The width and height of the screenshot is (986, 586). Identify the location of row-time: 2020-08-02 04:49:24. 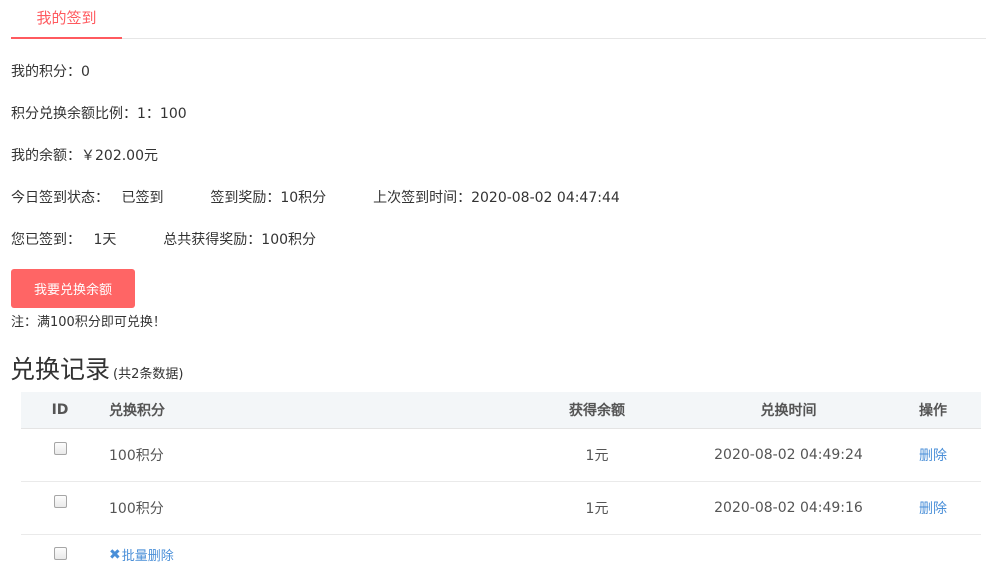
(788, 455).